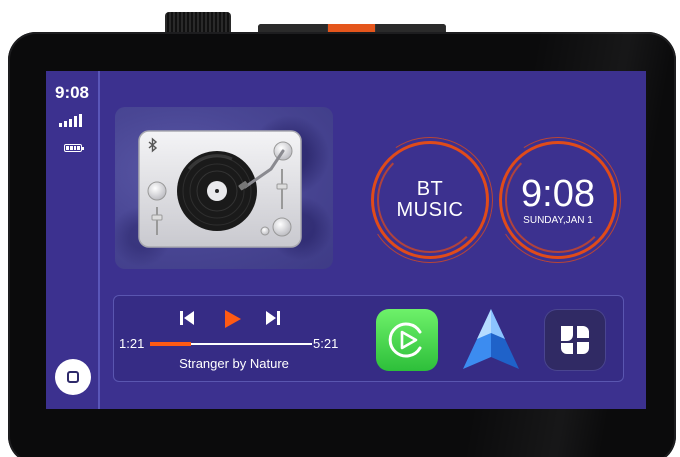 The width and height of the screenshot is (680, 457). I want to click on carplay-app, so click(407, 340).